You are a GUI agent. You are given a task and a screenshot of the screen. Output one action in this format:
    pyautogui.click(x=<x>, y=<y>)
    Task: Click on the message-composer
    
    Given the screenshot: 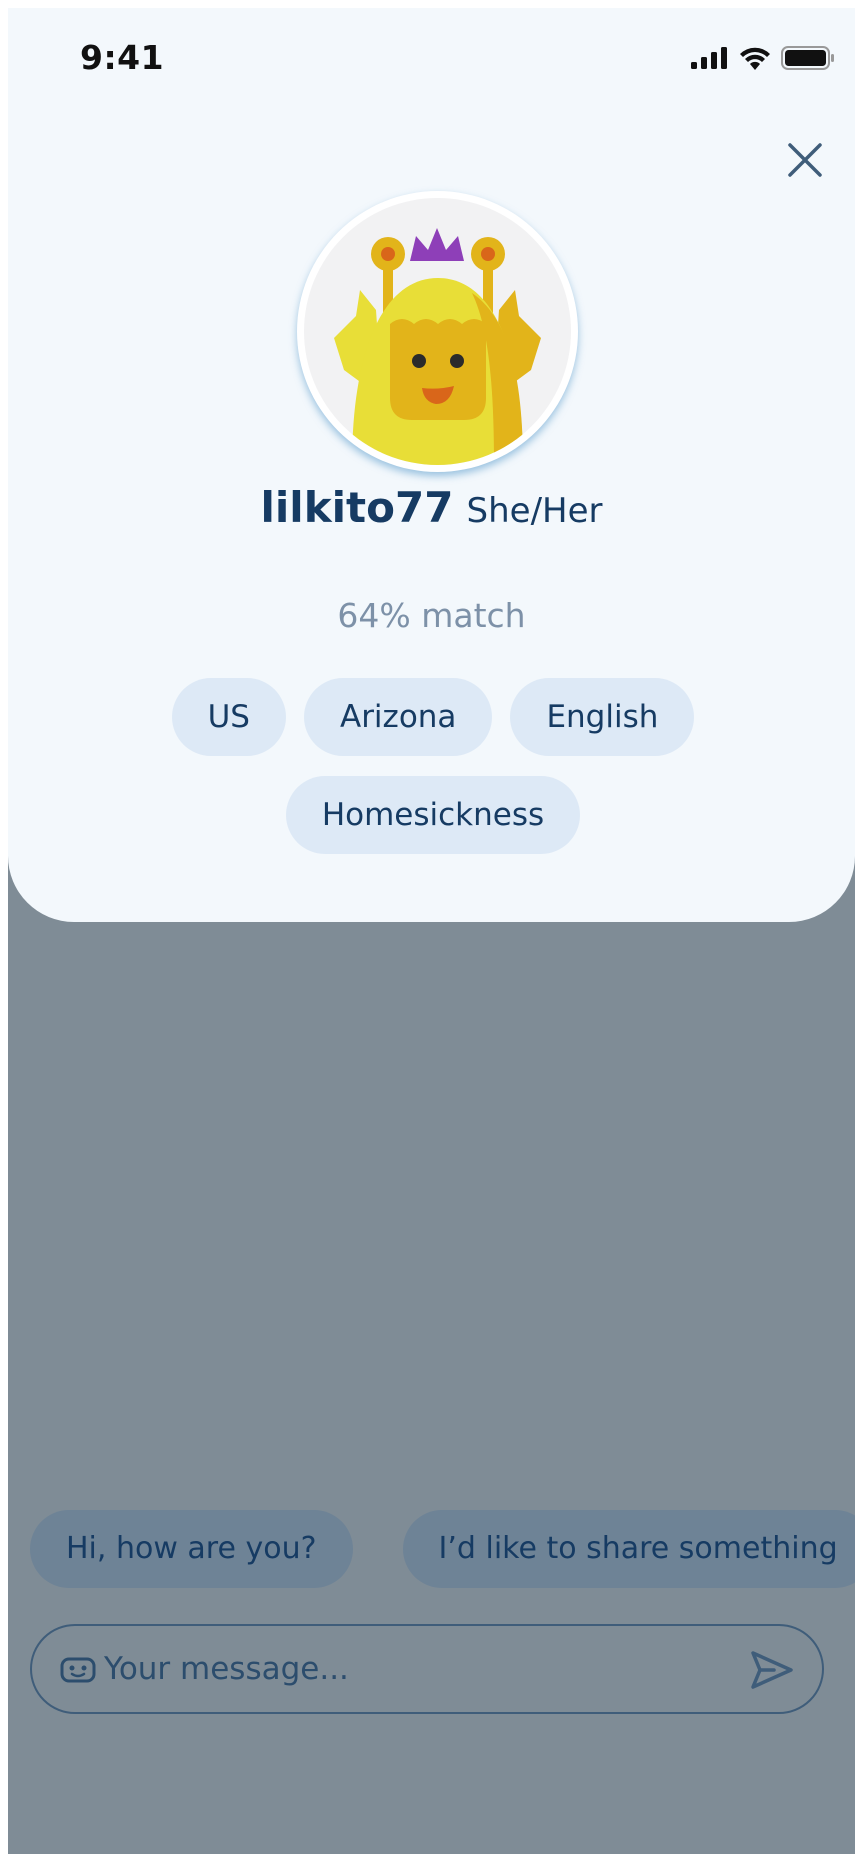 What is the action you would take?
    pyautogui.click(x=427, y=1669)
    